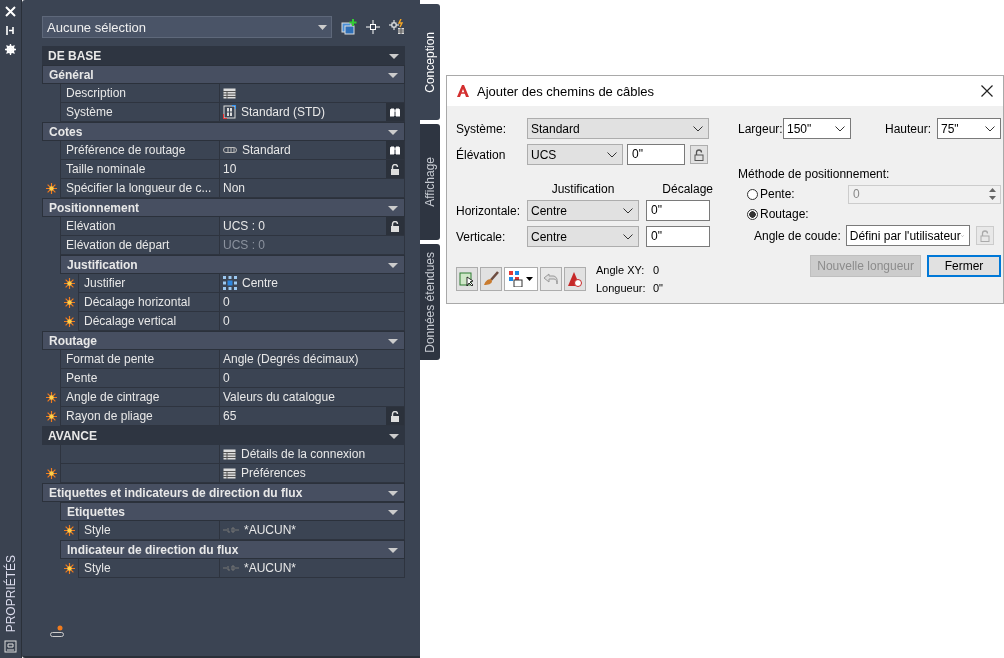 The height and width of the screenshot is (658, 1004). Describe the element at coordinates (232, 264) in the screenshot. I see `group-header: Justification` at that location.